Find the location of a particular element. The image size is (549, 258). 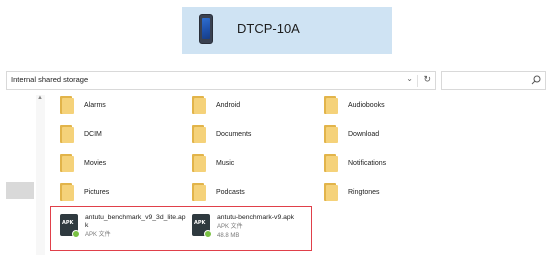

folder-item: Documents is located at coordinates (221, 134).